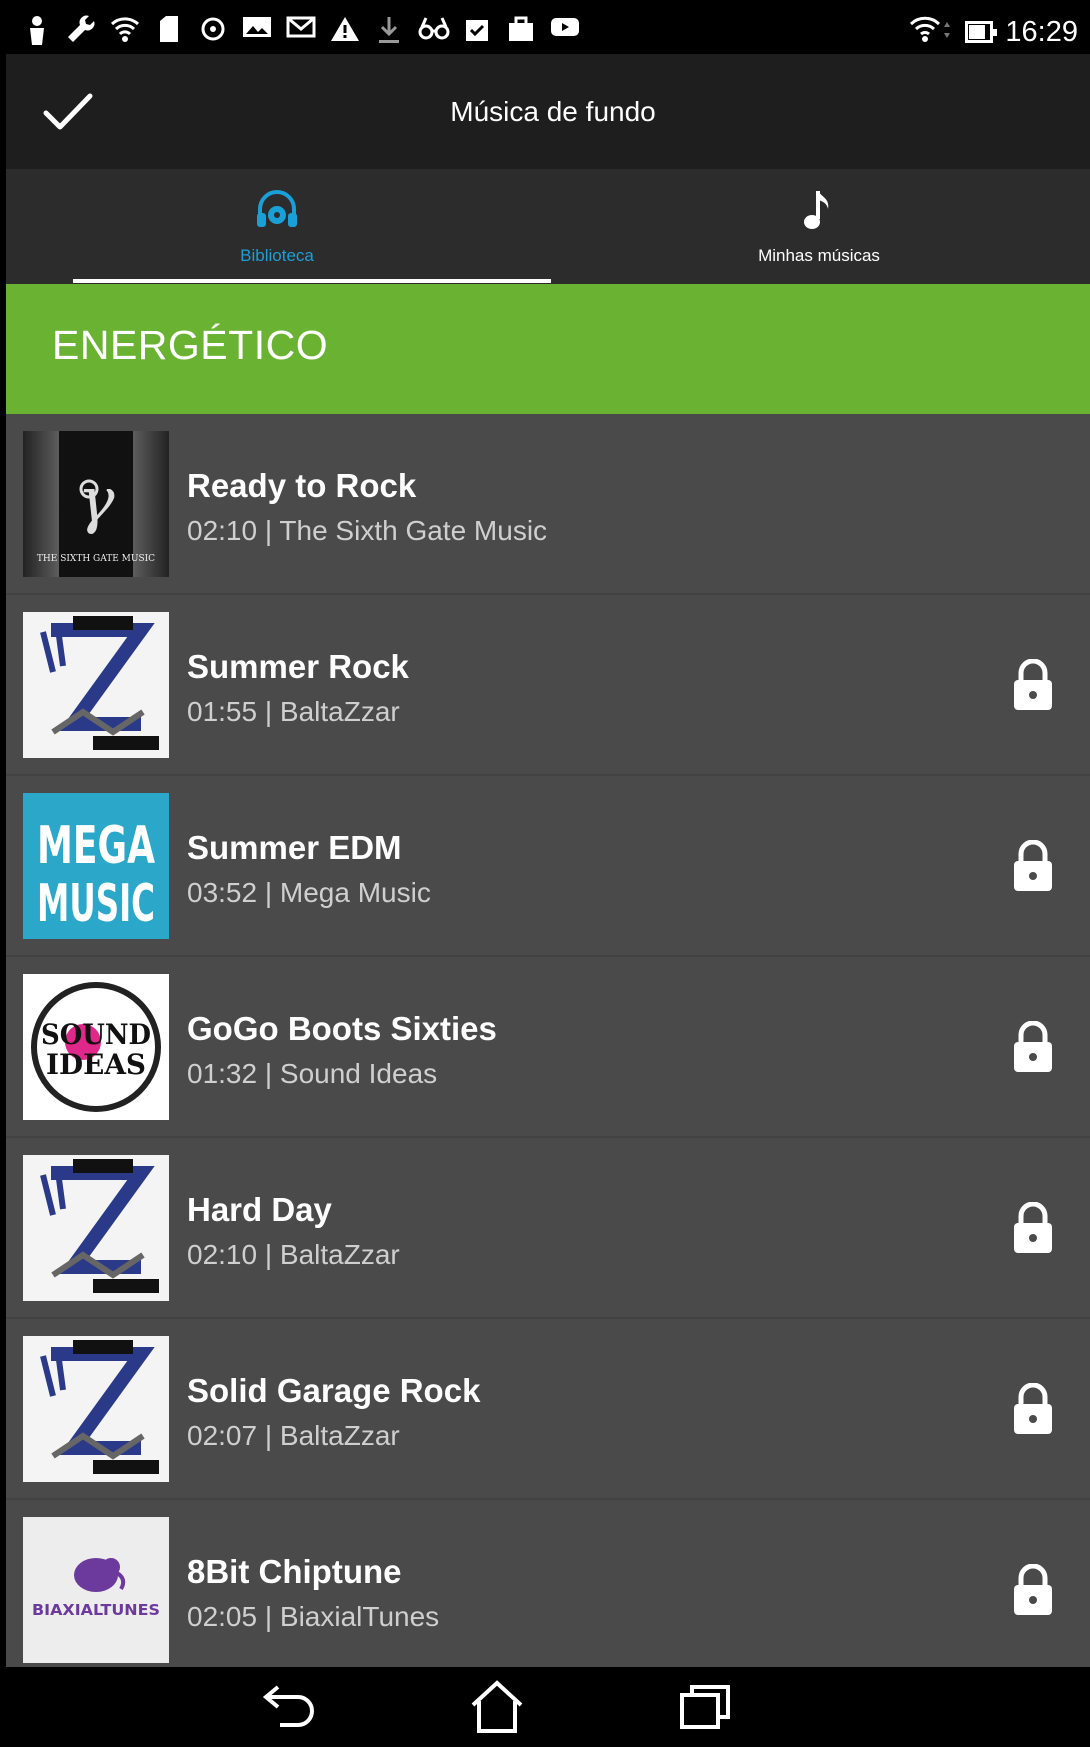 The height and width of the screenshot is (1747, 1090). What do you see at coordinates (96, 1034) in the screenshot?
I see `sound-logo-text: SOUND` at bounding box center [96, 1034].